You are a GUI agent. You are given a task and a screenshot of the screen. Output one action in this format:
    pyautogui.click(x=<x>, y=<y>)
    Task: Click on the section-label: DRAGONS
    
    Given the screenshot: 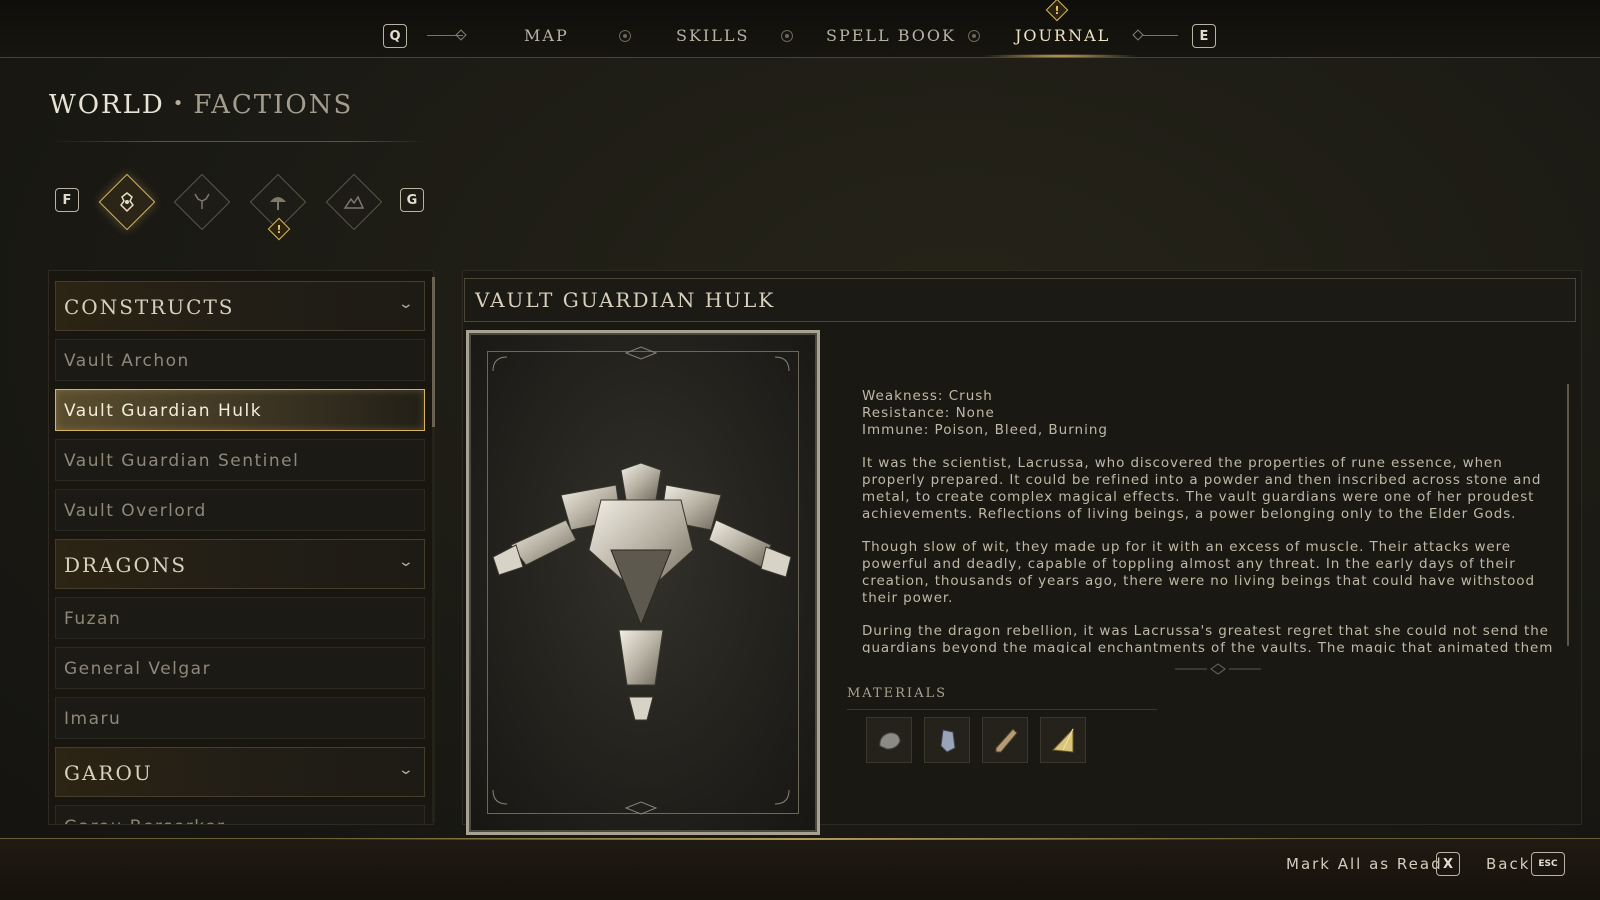 What is the action you would take?
    pyautogui.click(x=126, y=565)
    